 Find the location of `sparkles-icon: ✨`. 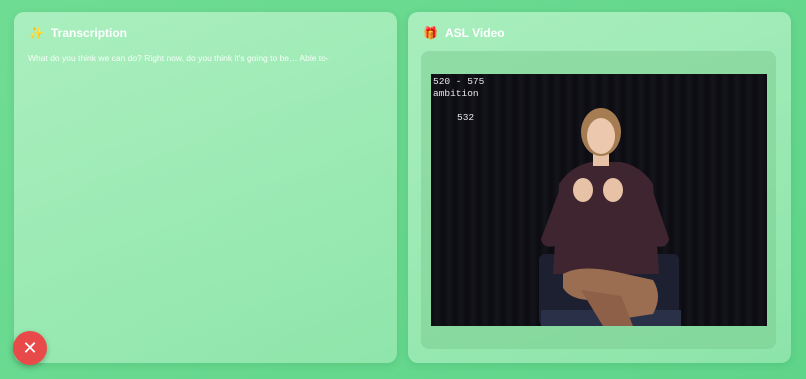

sparkles-icon: ✨ is located at coordinates (36, 33).